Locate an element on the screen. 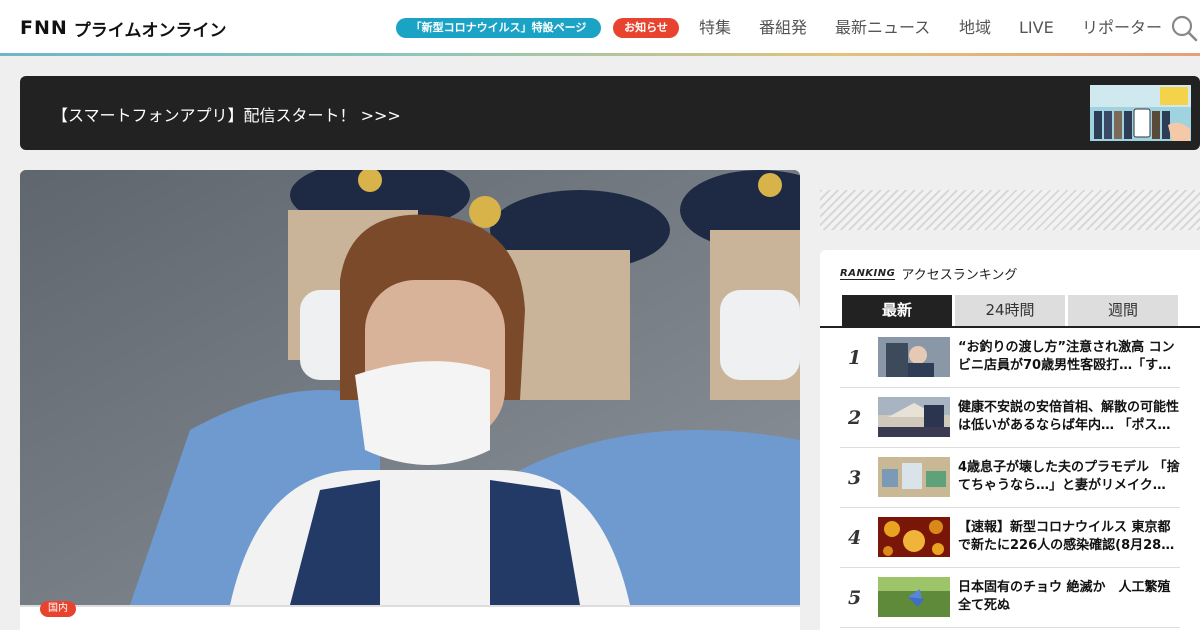  ranking-title: RANKING アクセスランキング is located at coordinates (928, 273).